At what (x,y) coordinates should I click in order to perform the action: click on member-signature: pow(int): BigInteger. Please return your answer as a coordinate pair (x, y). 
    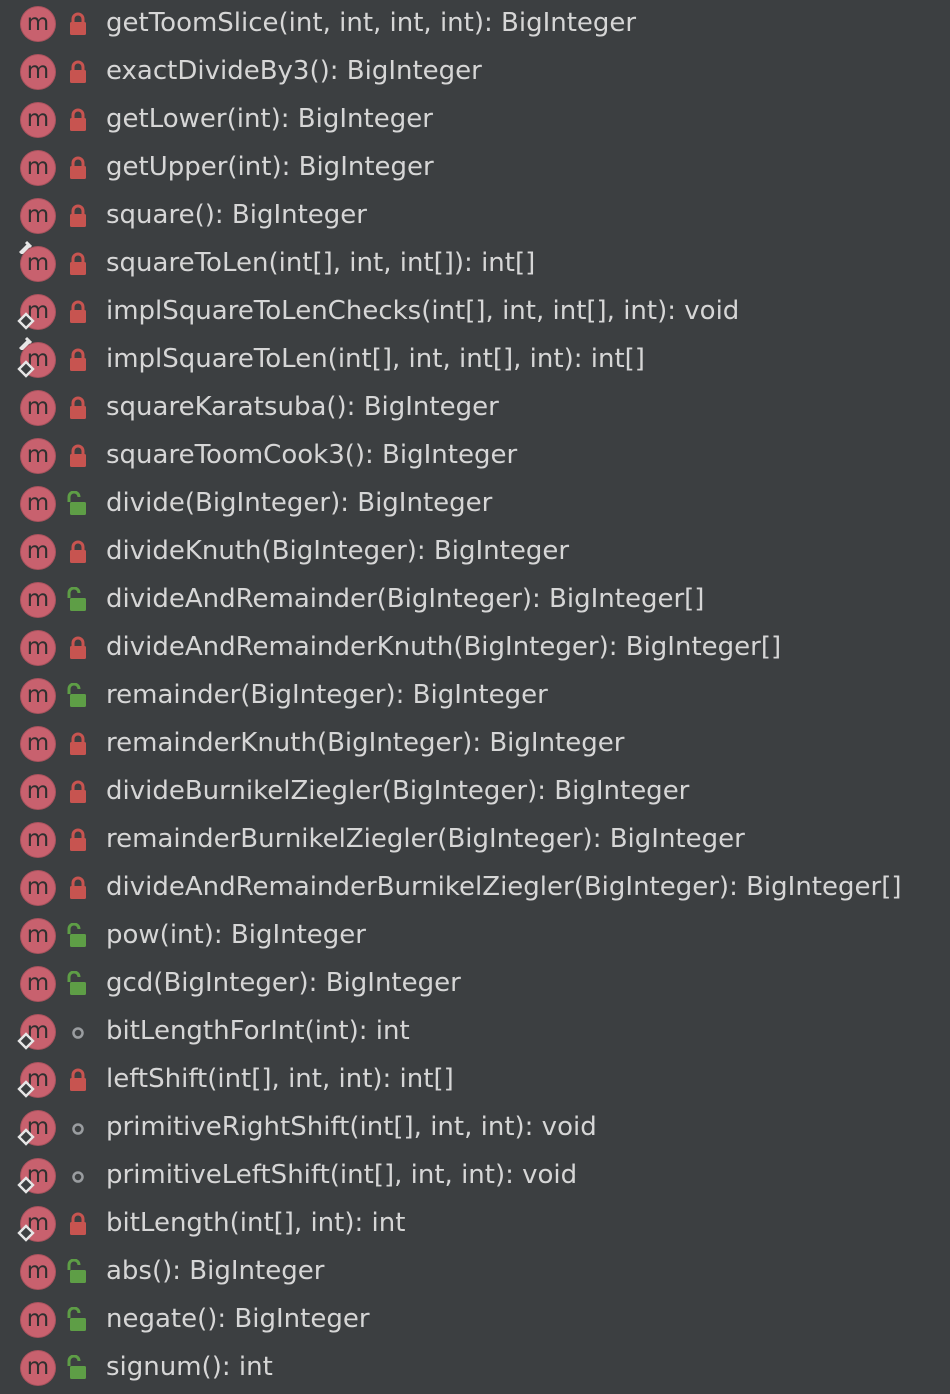
    Looking at the image, I should click on (236, 935).